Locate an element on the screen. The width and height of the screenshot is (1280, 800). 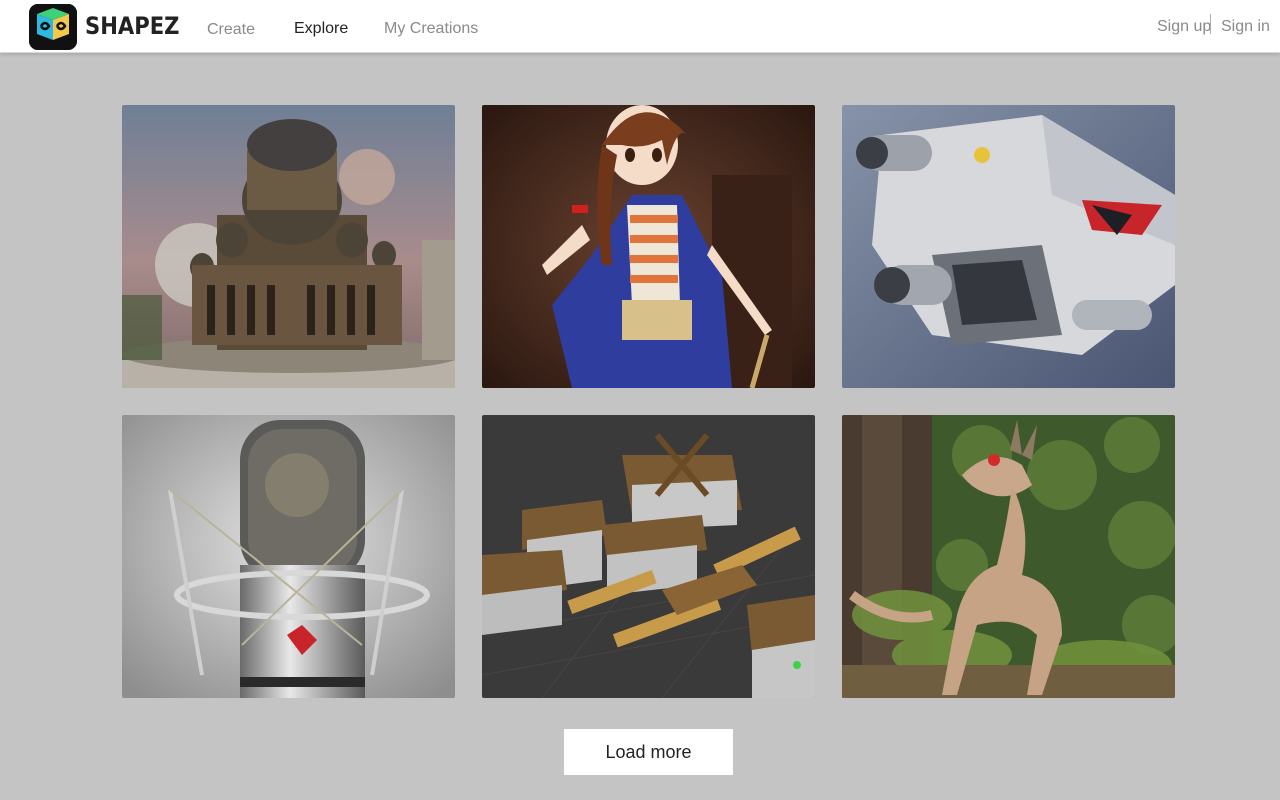
dragon-creature-image is located at coordinates (1008, 556).